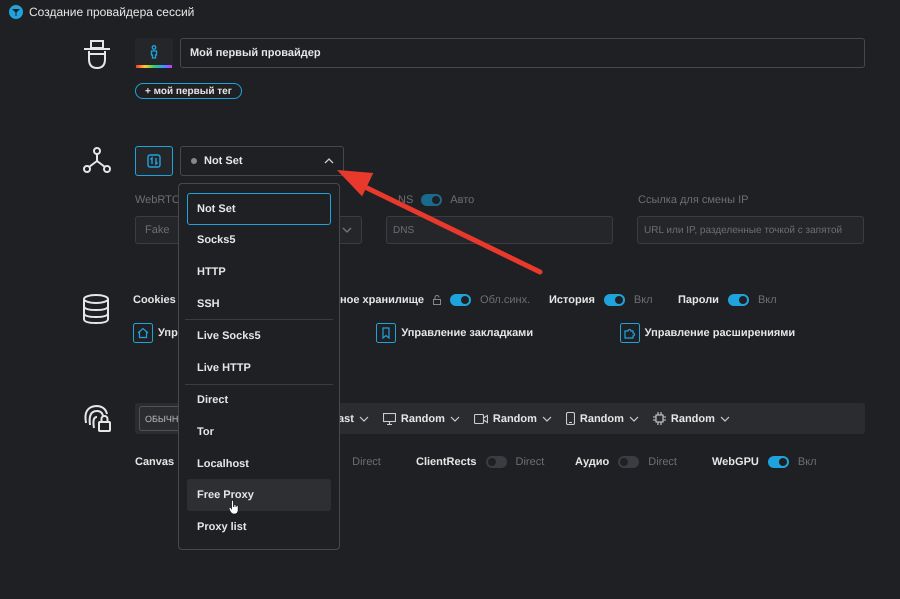  What do you see at coordinates (735, 462) in the screenshot?
I see `switch-label: WebGPU` at bounding box center [735, 462].